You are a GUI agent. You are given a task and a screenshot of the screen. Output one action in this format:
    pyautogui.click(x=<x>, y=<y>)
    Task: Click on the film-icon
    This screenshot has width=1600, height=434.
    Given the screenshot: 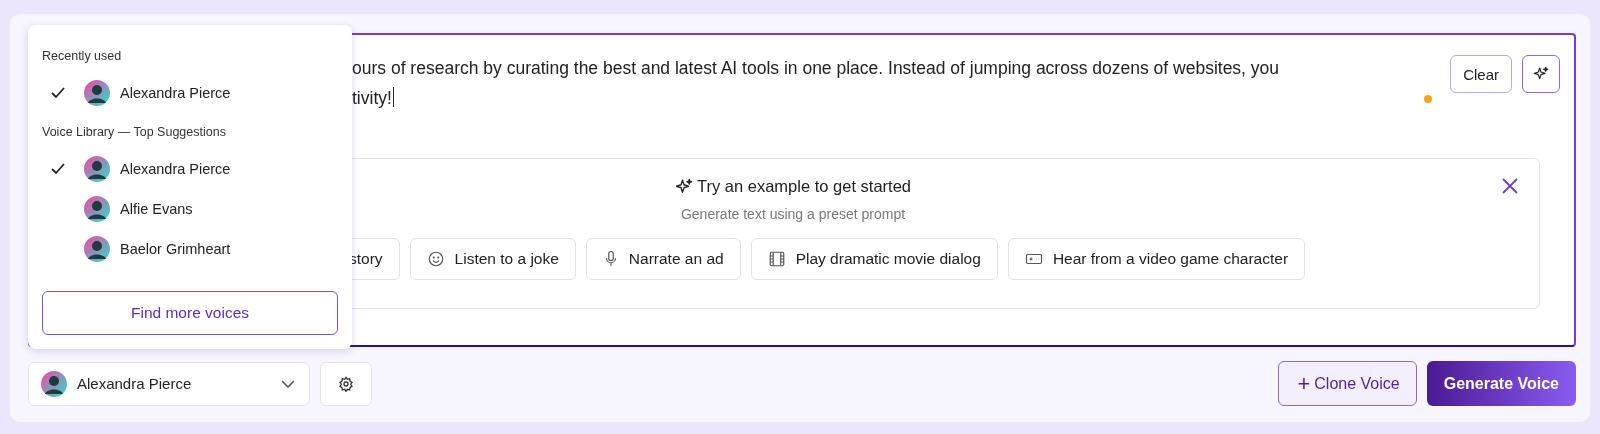 What is the action you would take?
    pyautogui.click(x=776, y=259)
    